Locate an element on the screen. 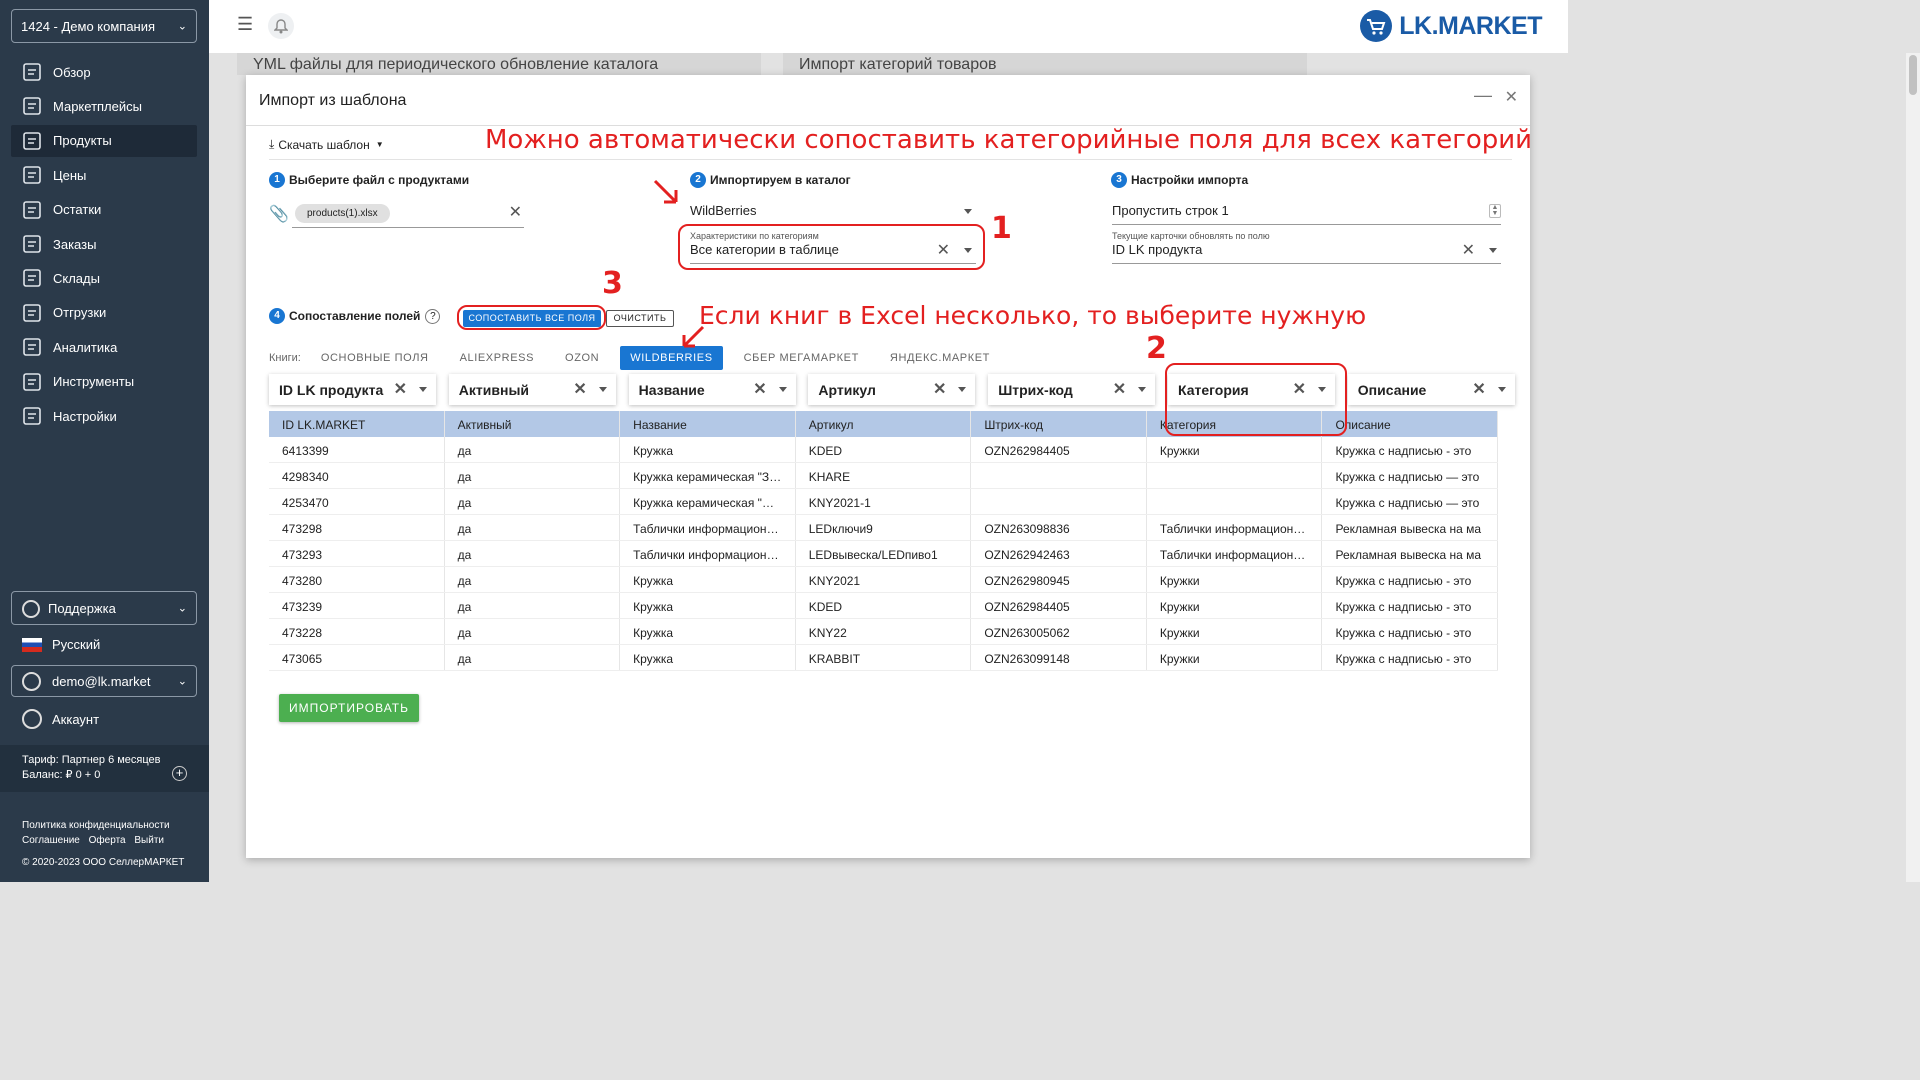 Image resolution: width=1920 pixels, height=1080 pixels. sidebar-item-tools: Инструменты is located at coordinates (104, 382).